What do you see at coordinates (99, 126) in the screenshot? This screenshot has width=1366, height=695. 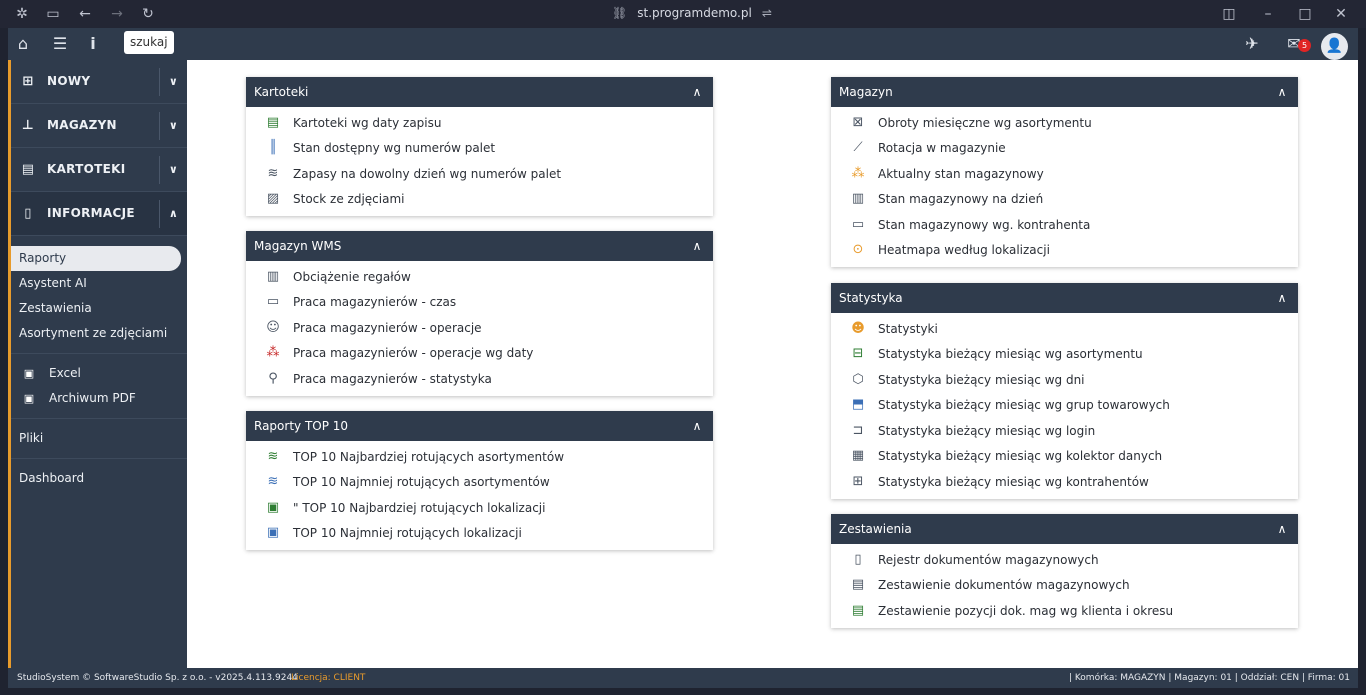 I see `menu-magazyn: ⊥ MAGAZYN ∨` at bounding box center [99, 126].